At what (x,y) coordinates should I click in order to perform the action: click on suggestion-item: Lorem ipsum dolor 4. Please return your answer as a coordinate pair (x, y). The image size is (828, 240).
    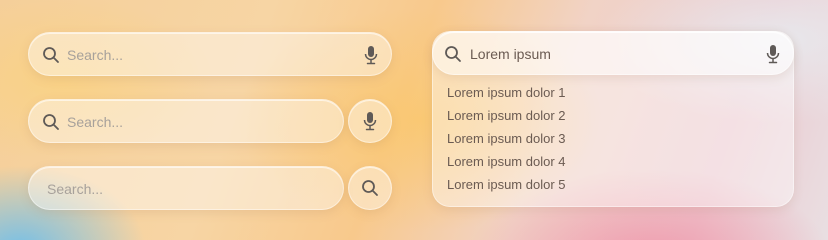
    Looking at the image, I should click on (506, 161).